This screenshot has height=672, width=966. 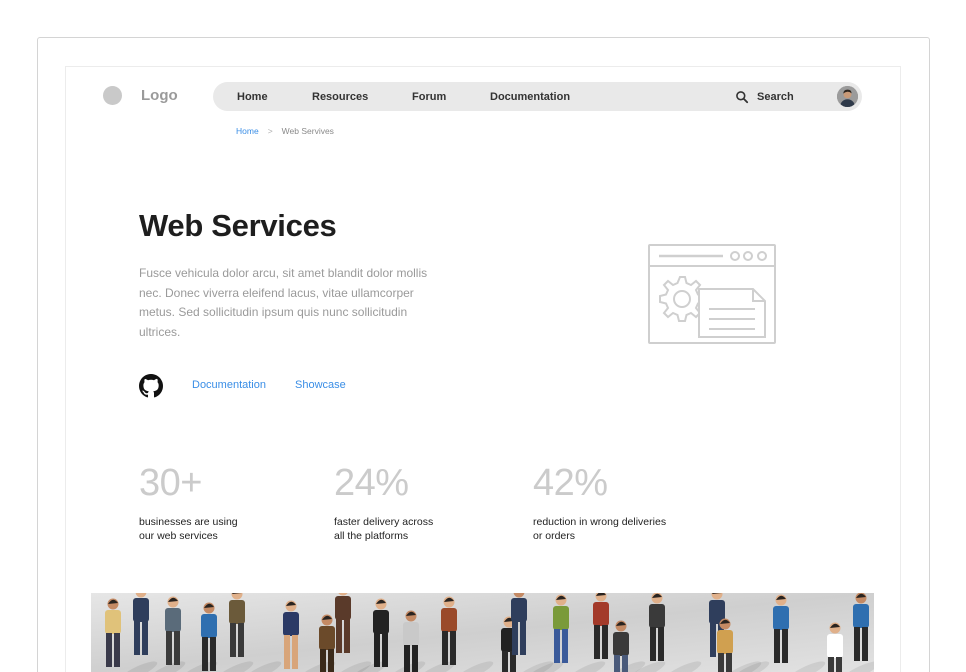 I want to click on stat-label-line: or orders, so click(x=554, y=535).